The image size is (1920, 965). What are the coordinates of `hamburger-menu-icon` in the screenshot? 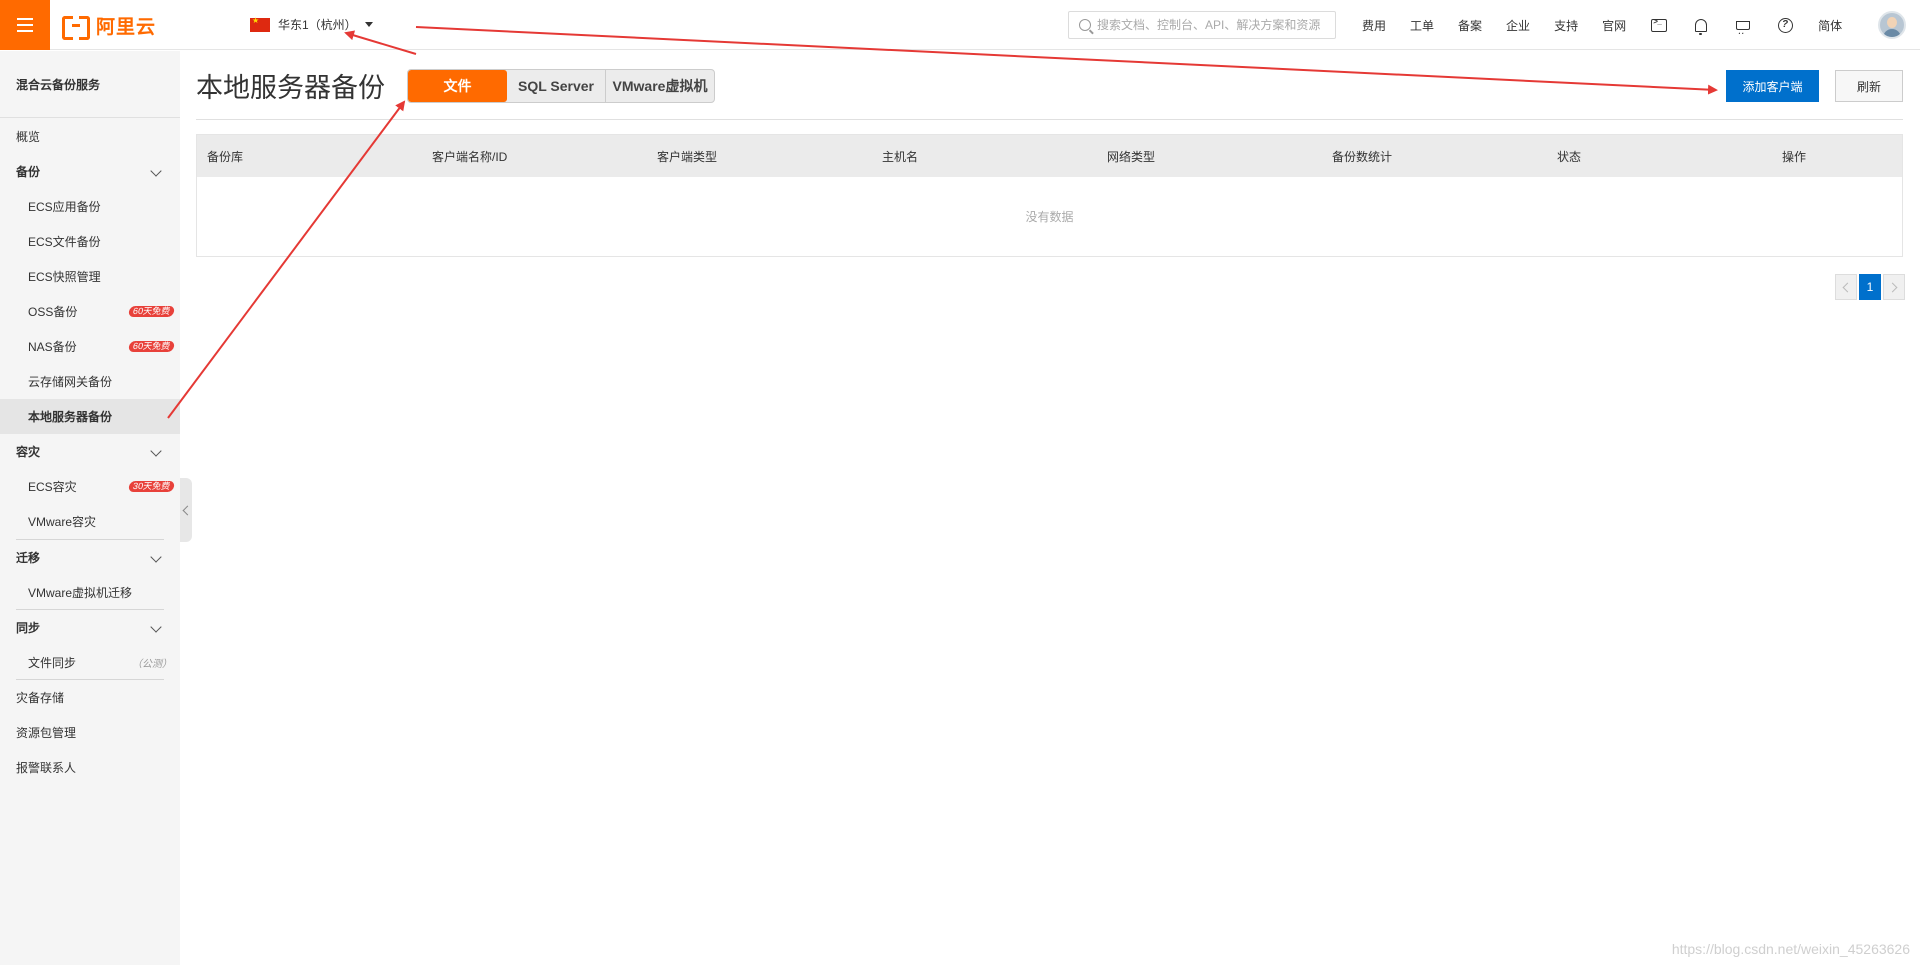 It's located at (25, 25).